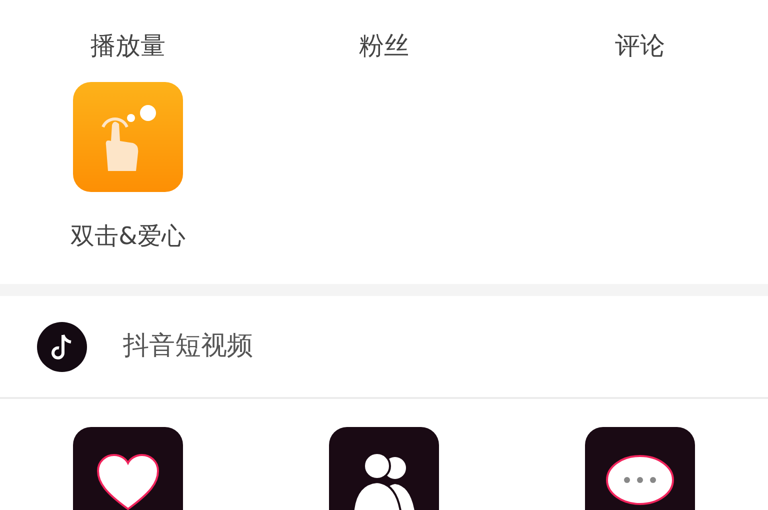  What do you see at coordinates (188, 346) in the screenshot?
I see `section-title: 抖音短视频` at bounding box center [188, 346].